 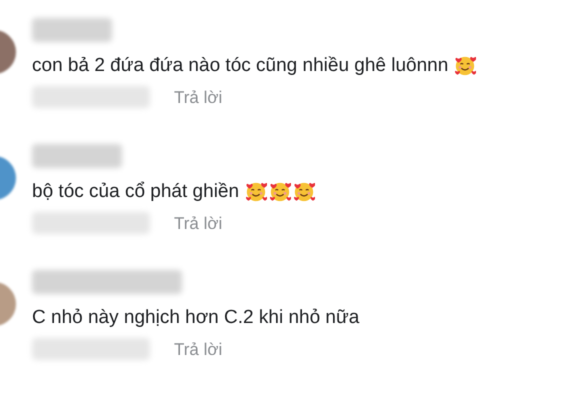 I want to click on comment-text: C nhỏ này nghịch hơn C.2 khi nhỏ nữa, so click(x=196, y=318).